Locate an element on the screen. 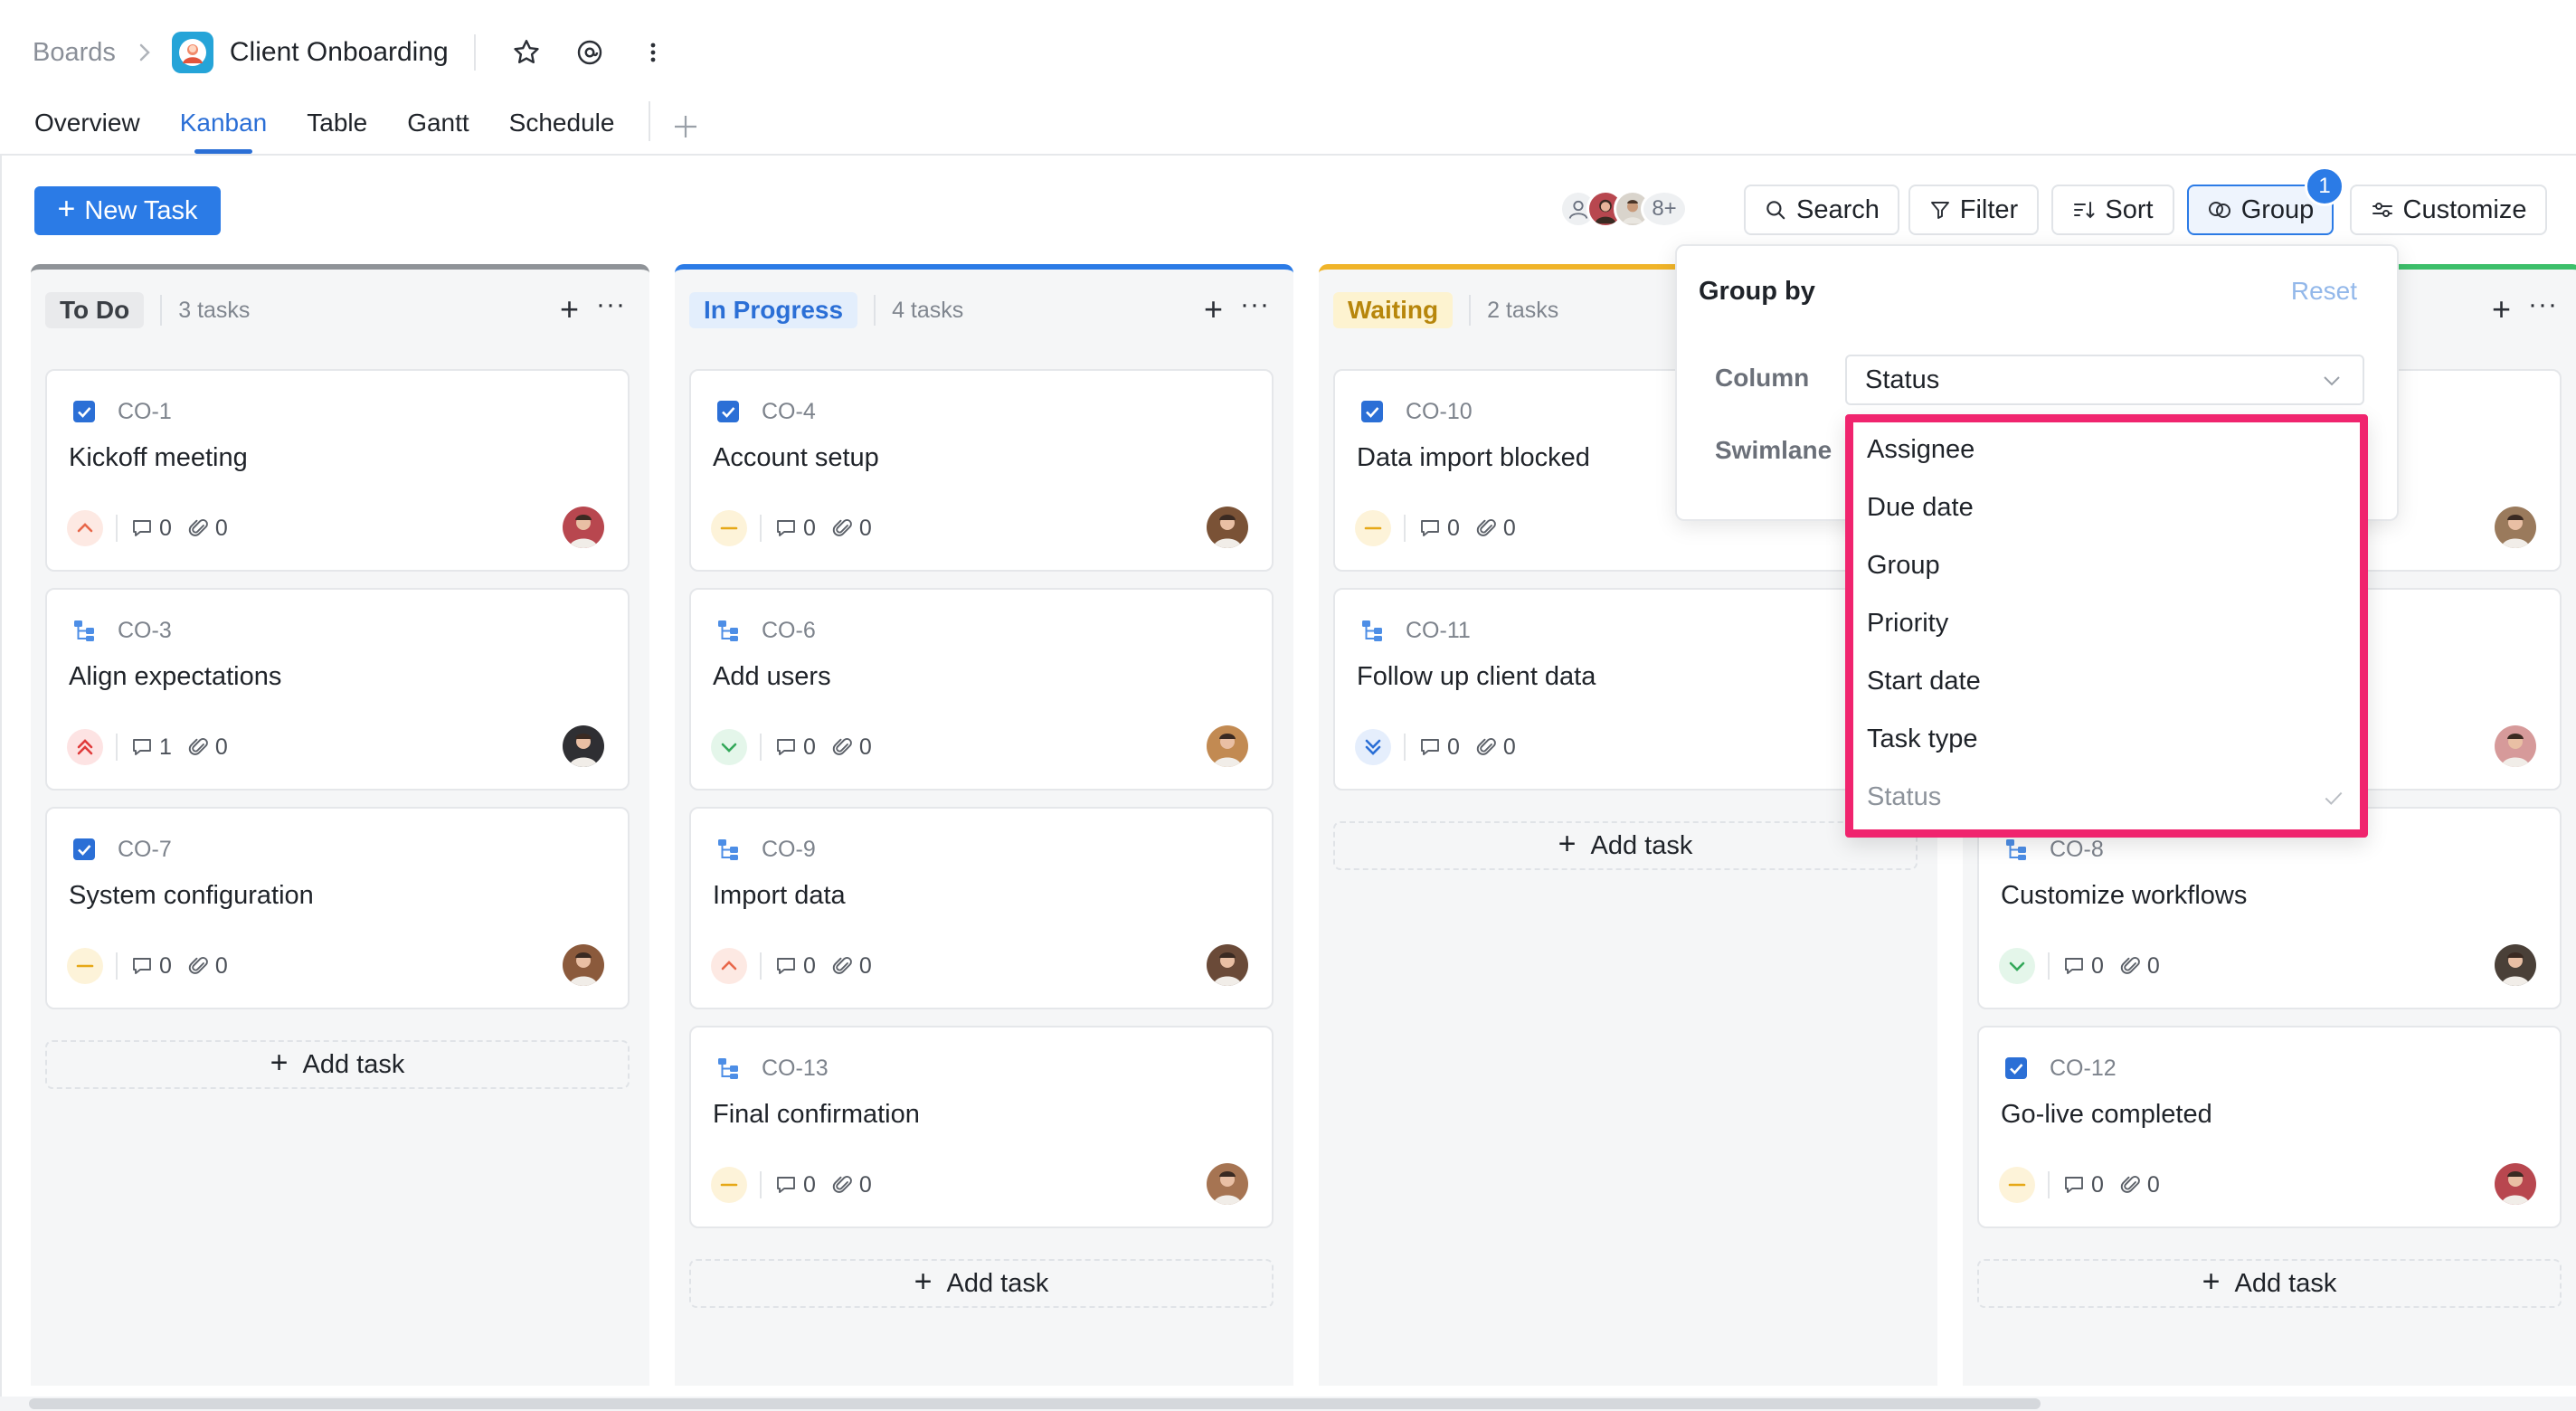 The image size is (2576, 1411). task-card: CO-6 Add users 0 0 is located at coordinates (981, 690).